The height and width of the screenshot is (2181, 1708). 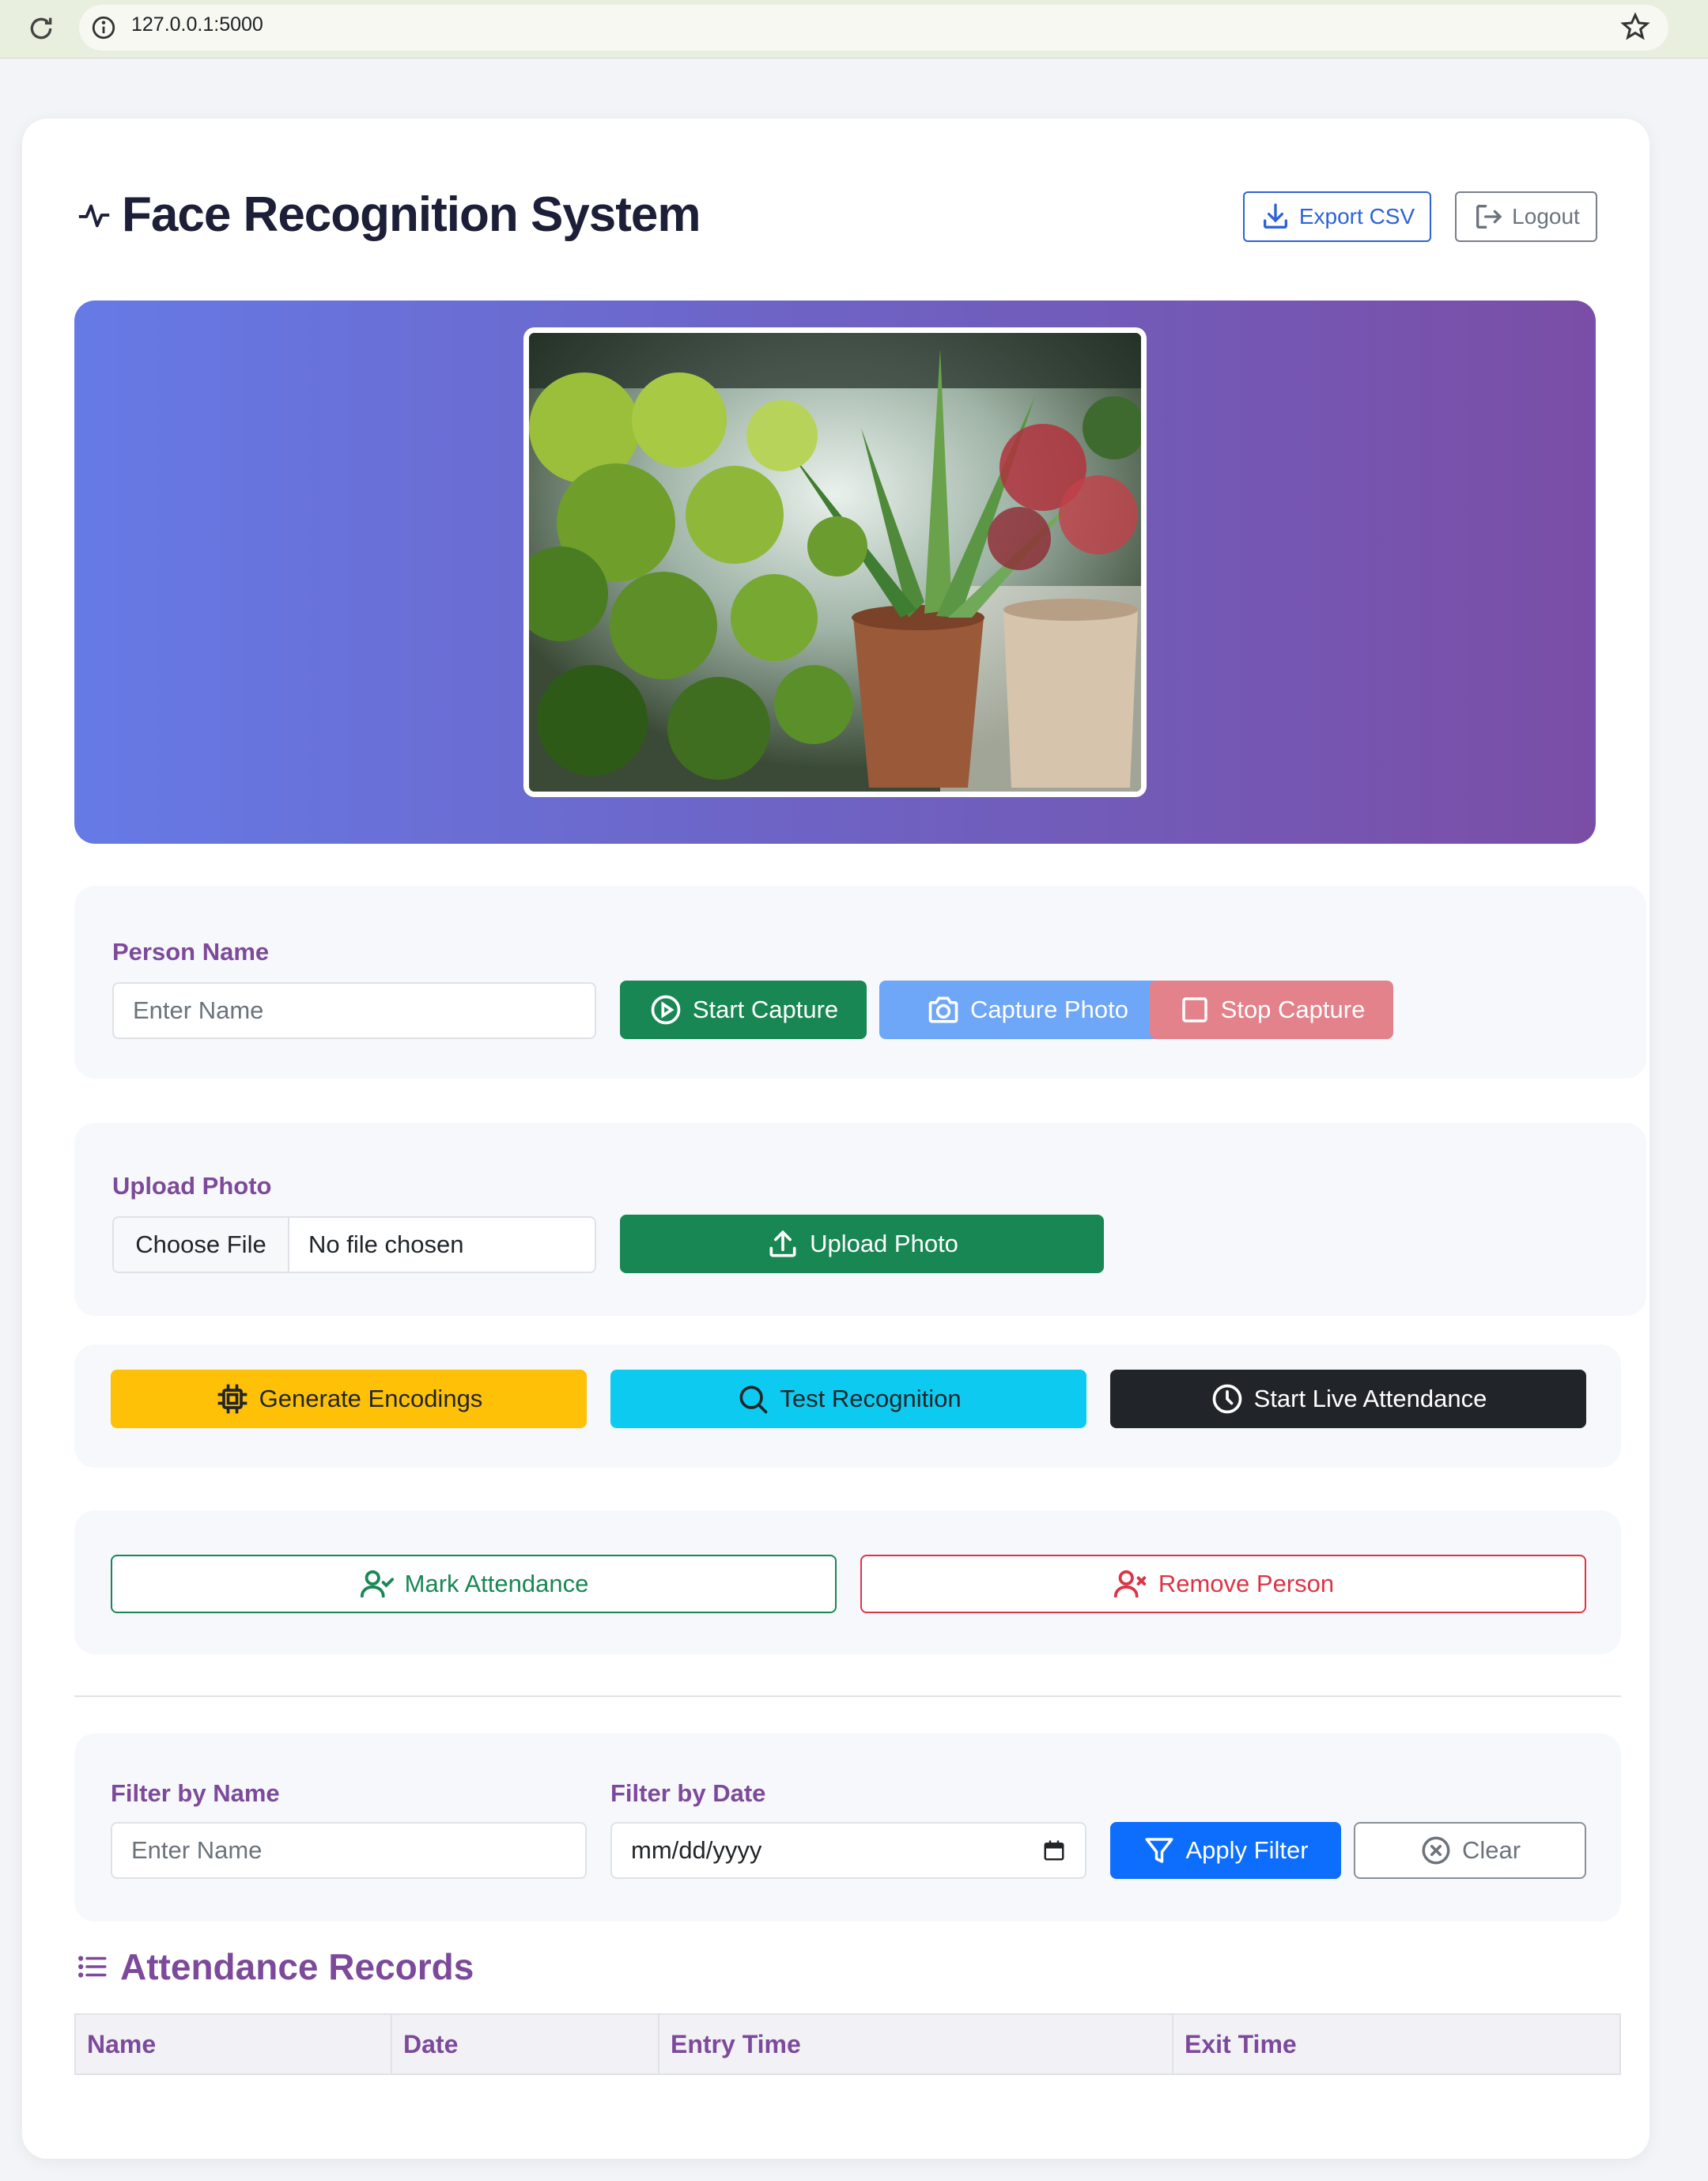 What do you see at coordinates (1226, 1399) in the screenshot?
I see `clock-icon` at bounding box center [1226, 1399].